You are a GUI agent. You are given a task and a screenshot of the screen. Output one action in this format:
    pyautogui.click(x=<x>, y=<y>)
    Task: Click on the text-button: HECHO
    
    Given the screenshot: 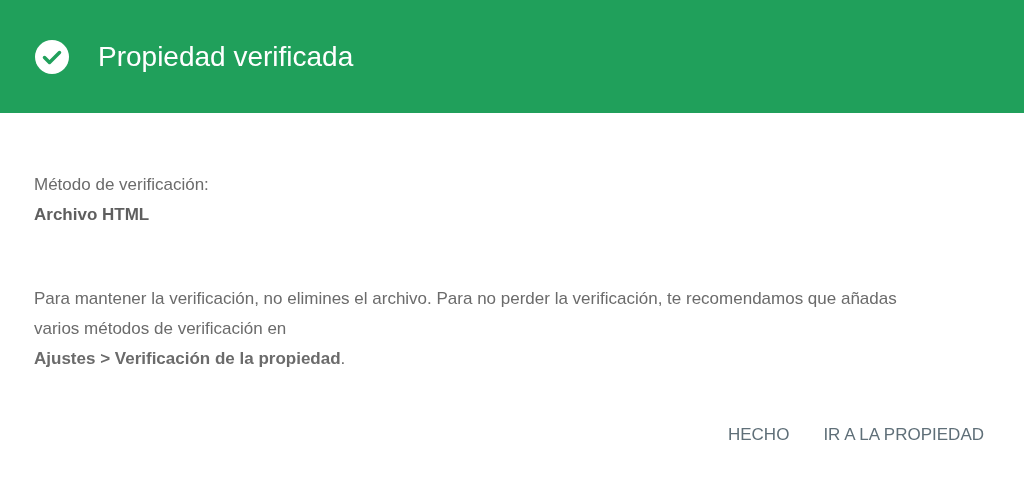 What is the action you would take?
    pyautogui.click(x=758, y=435)
    